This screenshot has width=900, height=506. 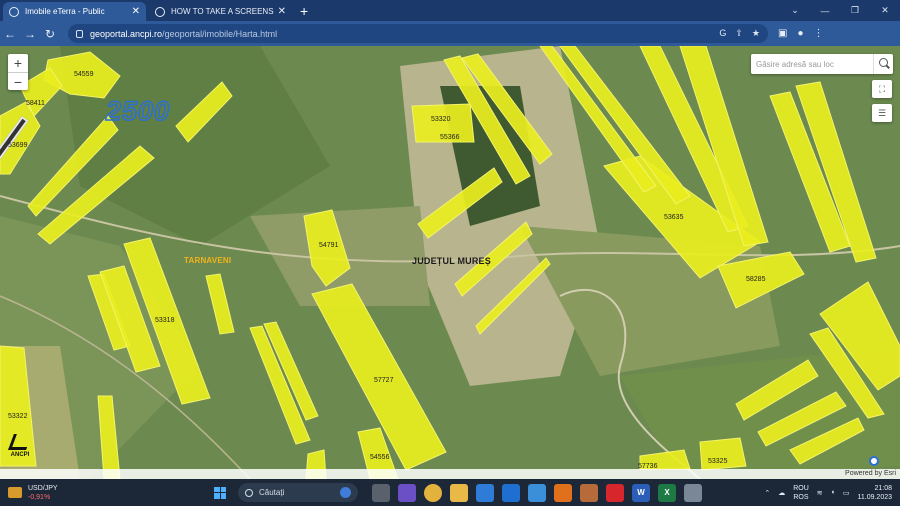 I want to click on excel-icon: X, so click(x=667, y=492).